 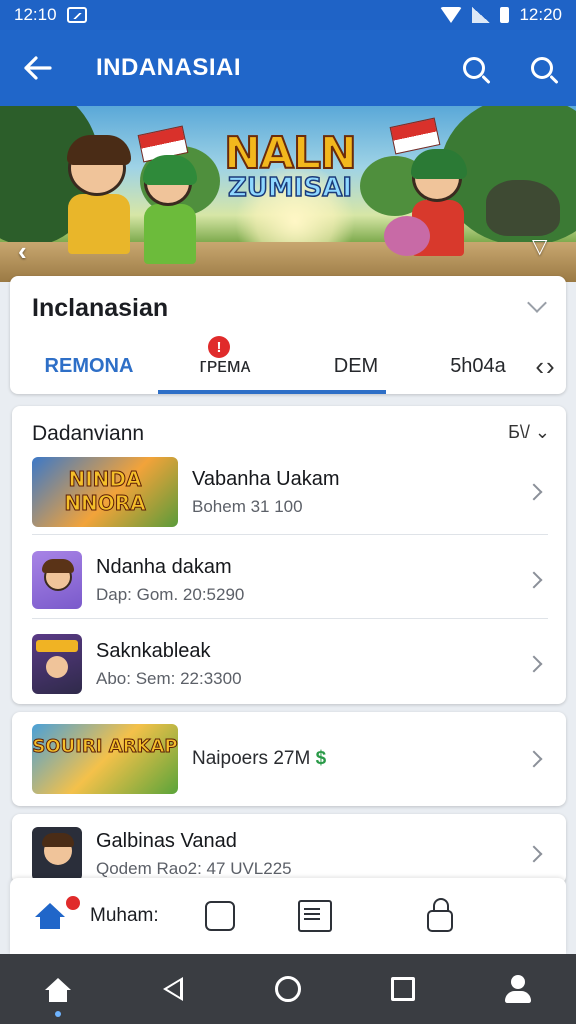 What do you see at coordinates (194, 868) in the screenshot?
I see `item-subtitle: Qodem Rao2: 47 UVL225` at bounding box center [194, 868].